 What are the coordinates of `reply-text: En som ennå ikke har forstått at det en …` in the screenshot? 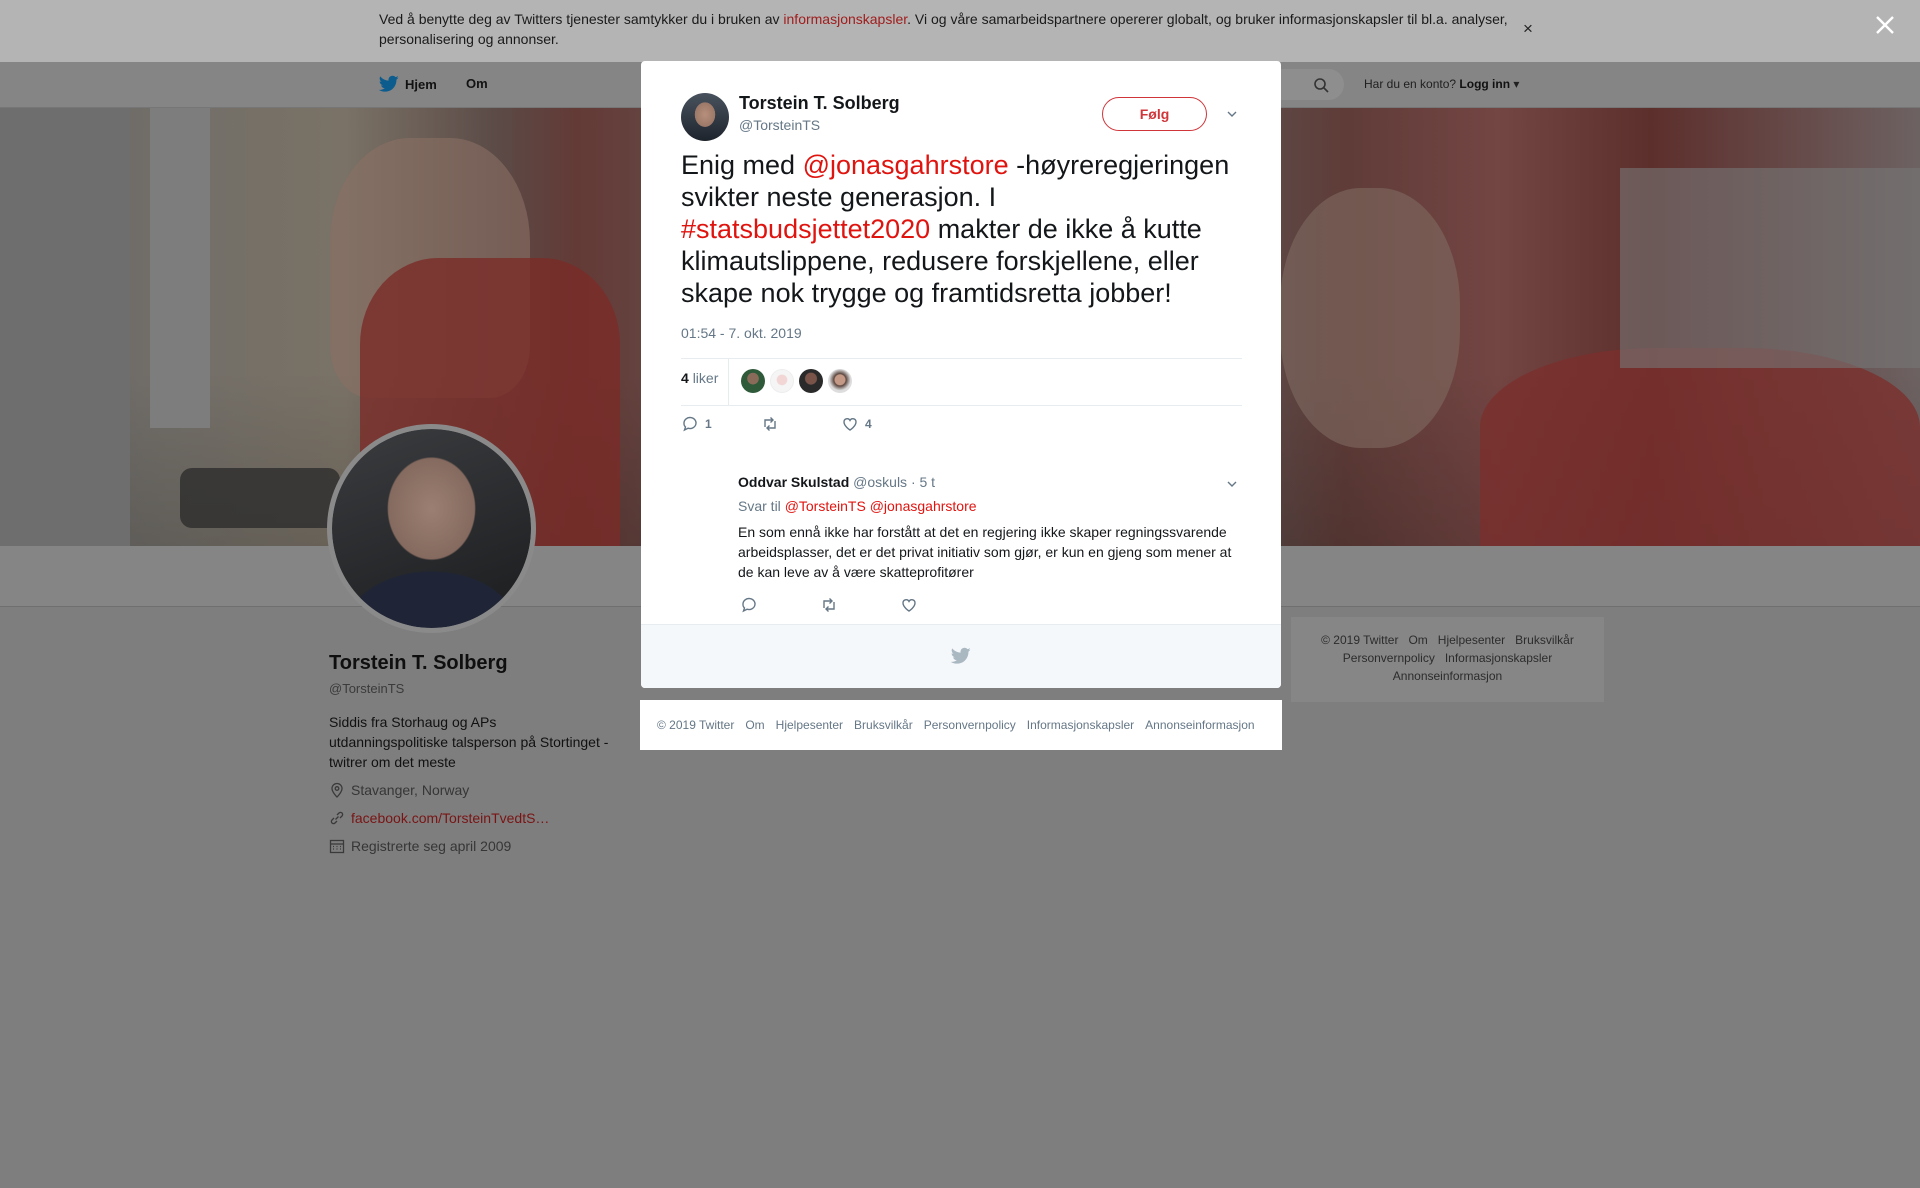 It's located at (985, 552).